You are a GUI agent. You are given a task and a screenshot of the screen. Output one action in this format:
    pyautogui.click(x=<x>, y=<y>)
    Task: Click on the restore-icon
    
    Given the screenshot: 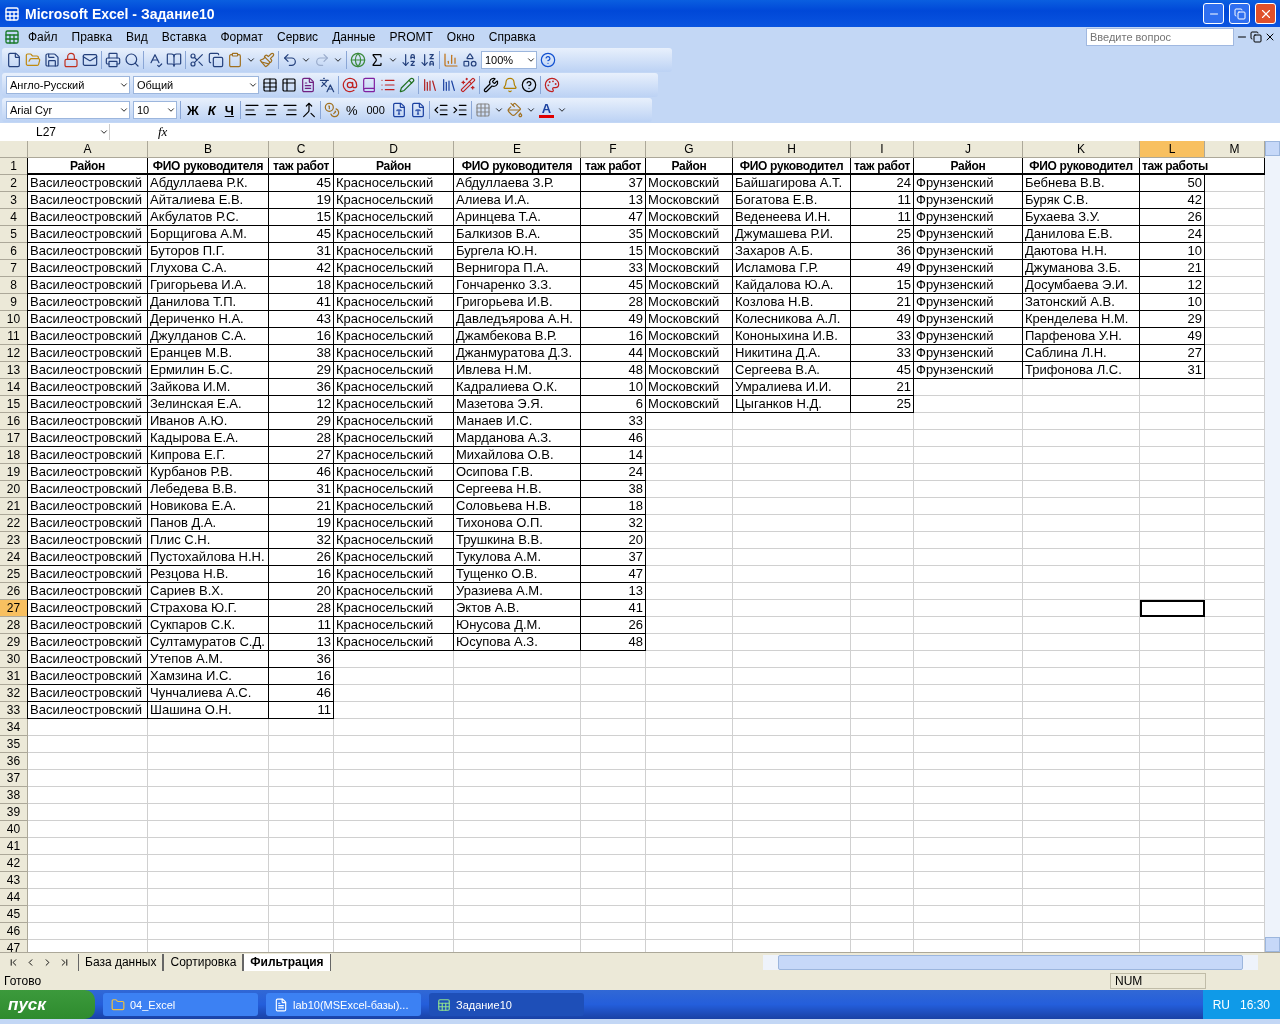 What is the action you would take?
    pyautogui.click(x=1256, y=37)
    